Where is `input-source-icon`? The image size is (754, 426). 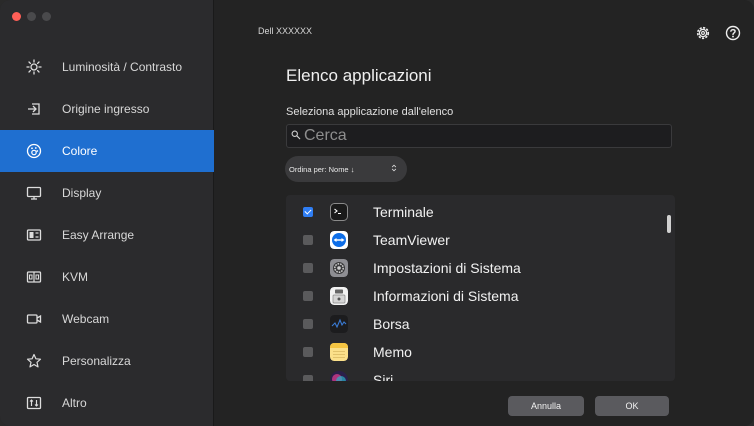 input-source-icon is located at coordinates (34, 109).